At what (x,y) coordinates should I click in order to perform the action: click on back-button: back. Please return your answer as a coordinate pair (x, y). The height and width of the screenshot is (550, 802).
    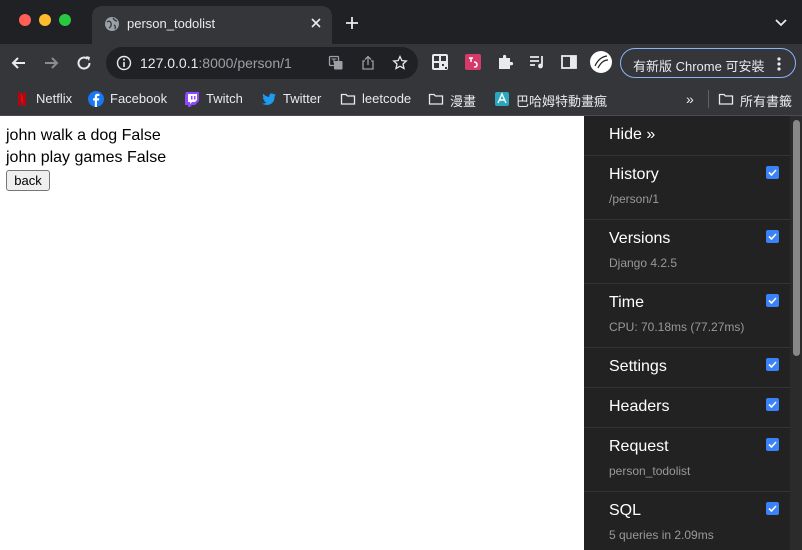
    Looking at the image, I should click on (28, 180).